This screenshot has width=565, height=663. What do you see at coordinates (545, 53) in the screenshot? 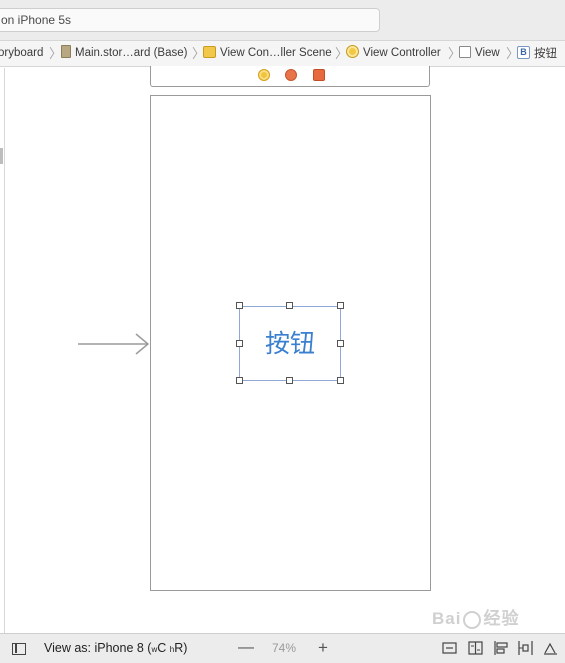
I see `breadcrumb-label: 按钮` at bounding box center [545, 53].